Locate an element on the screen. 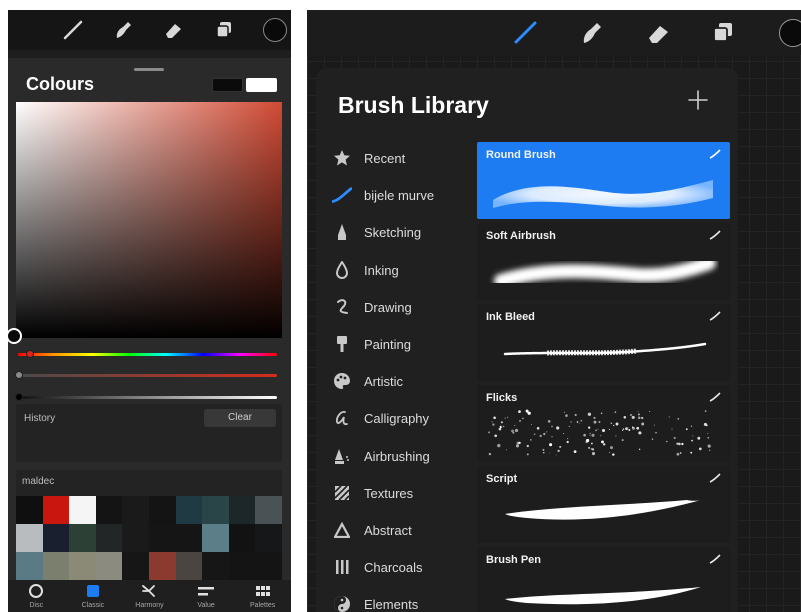 This screenshot has height=612, width=801. category-label: bijele murve is located at coordinates (399, 196).